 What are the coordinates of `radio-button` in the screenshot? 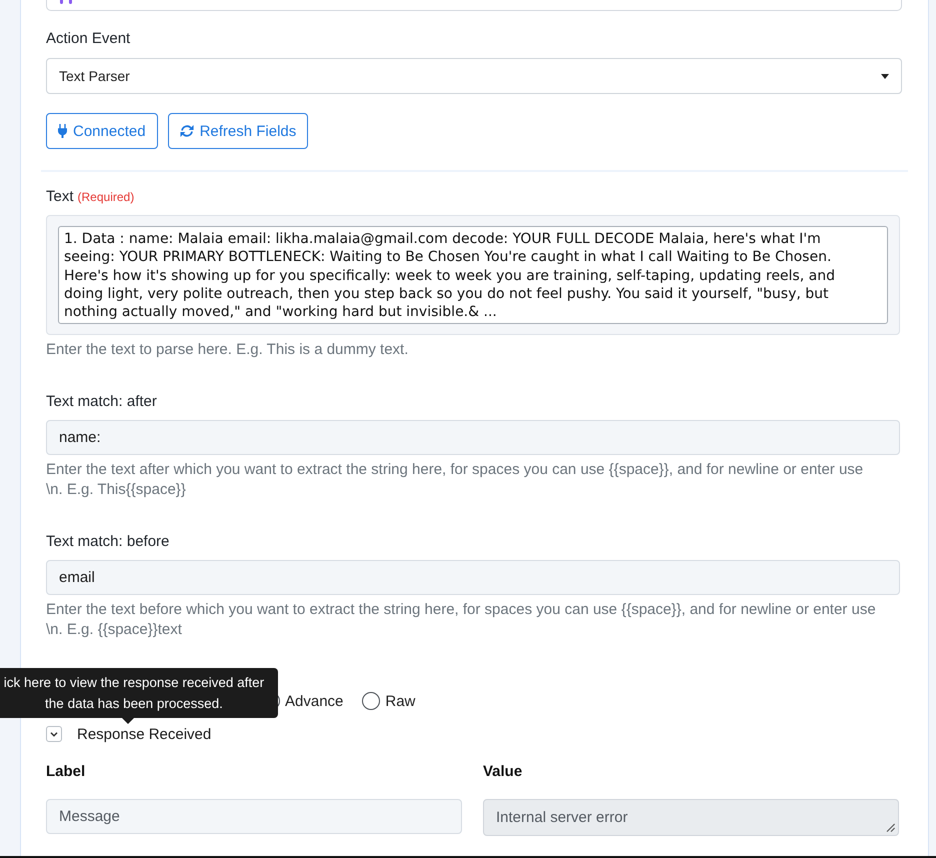 It's located at (371, 701).